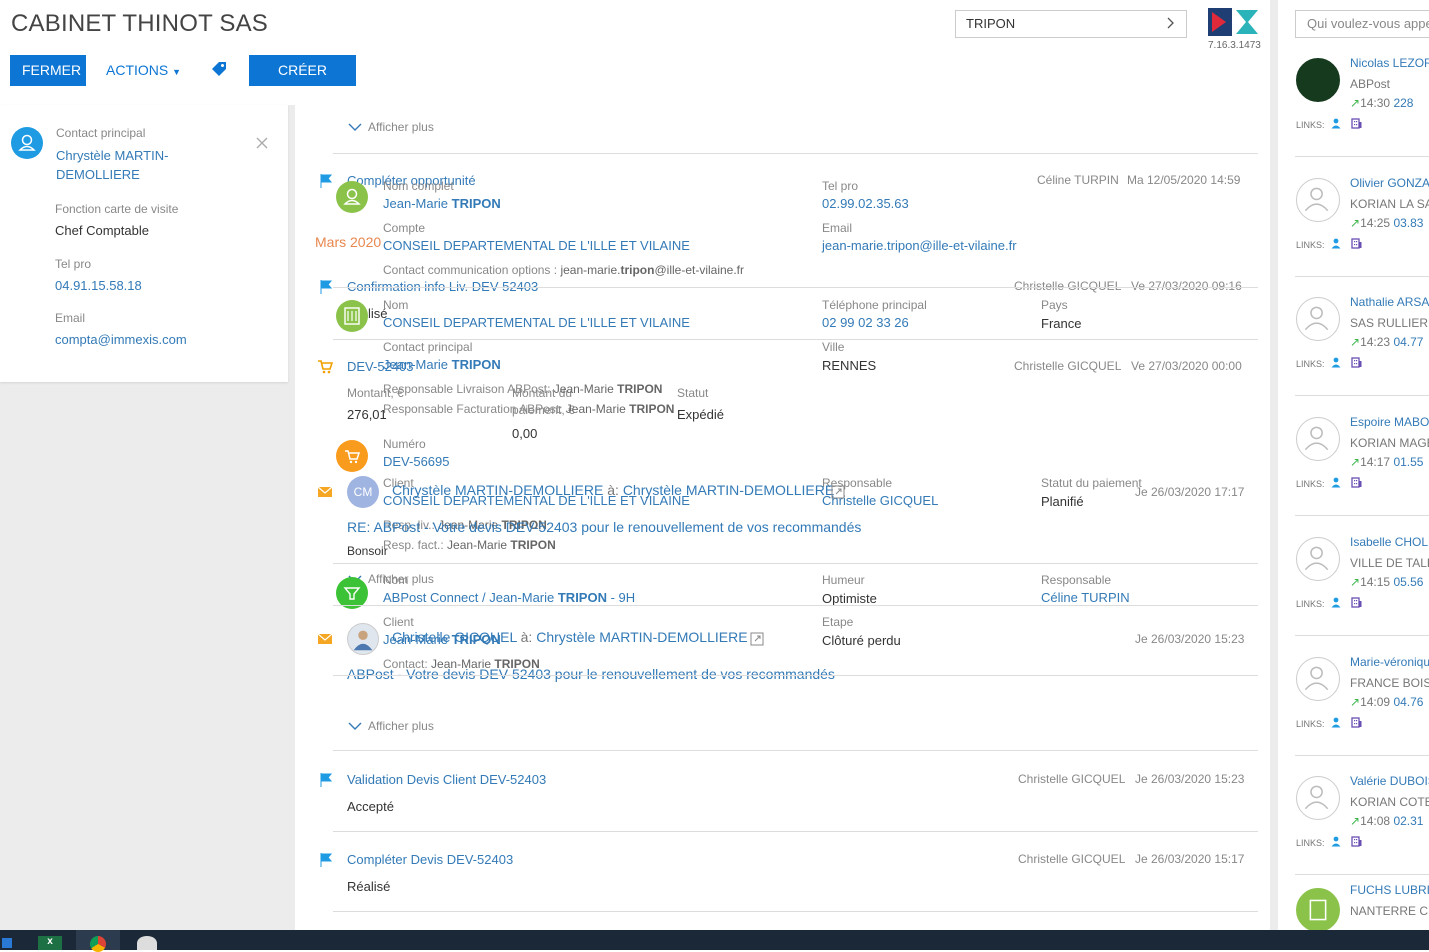 This screenshot has width=1429, height=952. I want to click on email-label: Email, so click(70, 318).